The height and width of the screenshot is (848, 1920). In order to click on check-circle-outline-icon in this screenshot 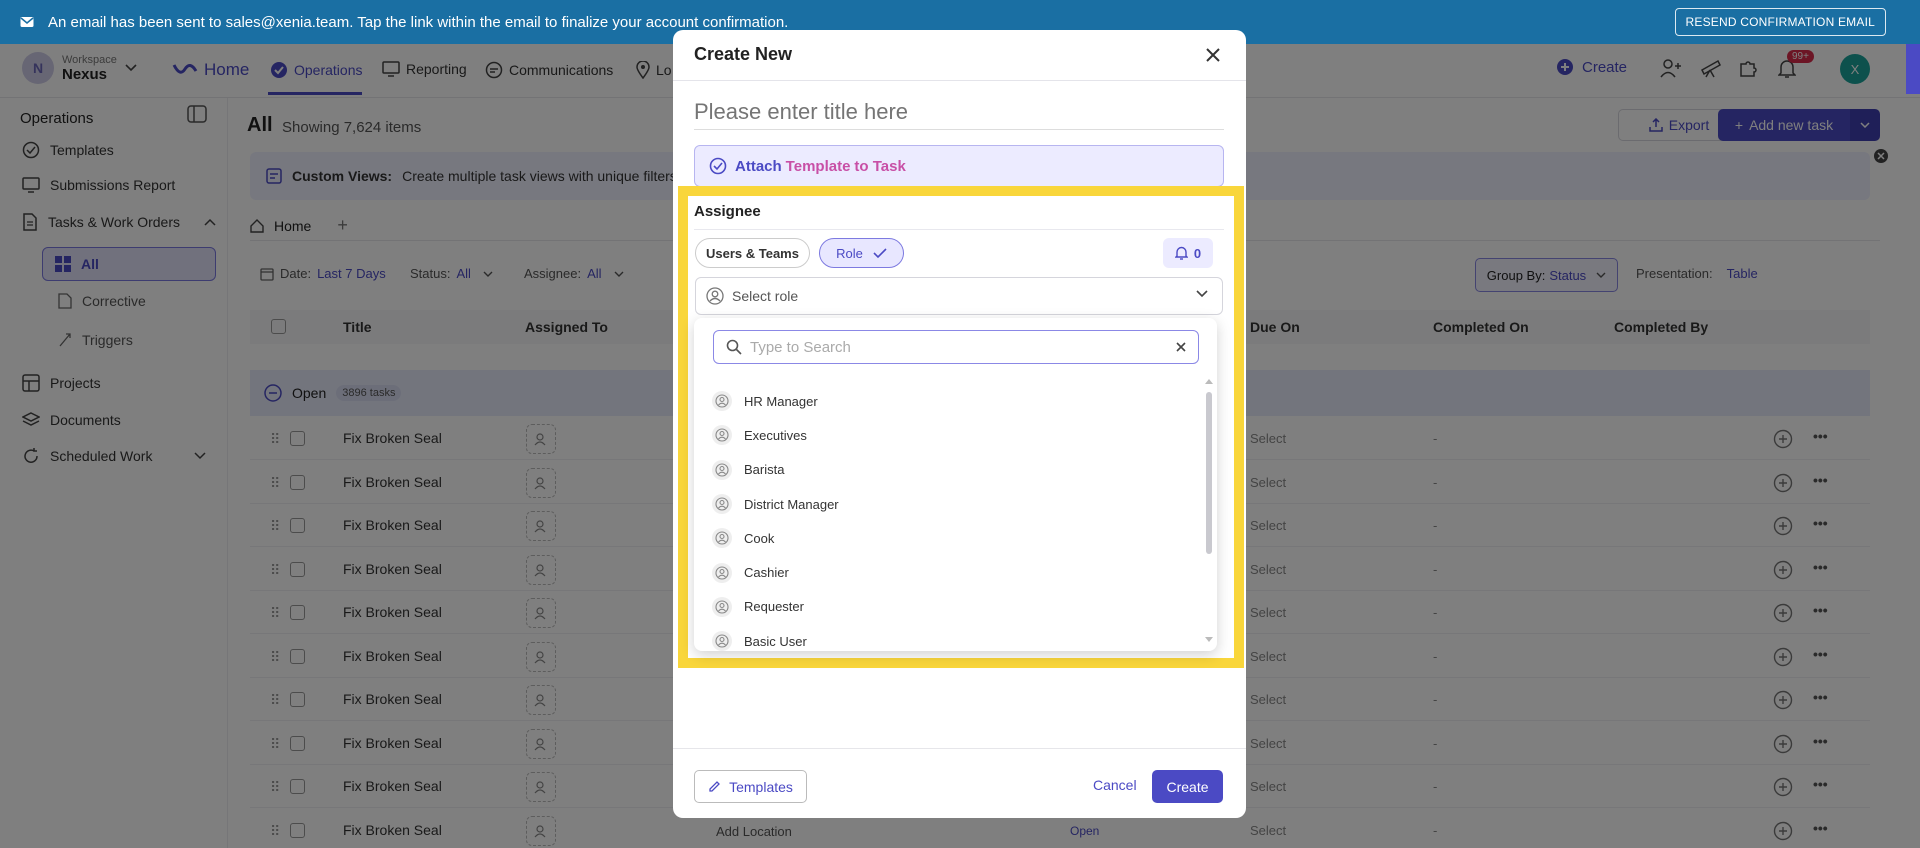, I will do `click(718, 166)`.